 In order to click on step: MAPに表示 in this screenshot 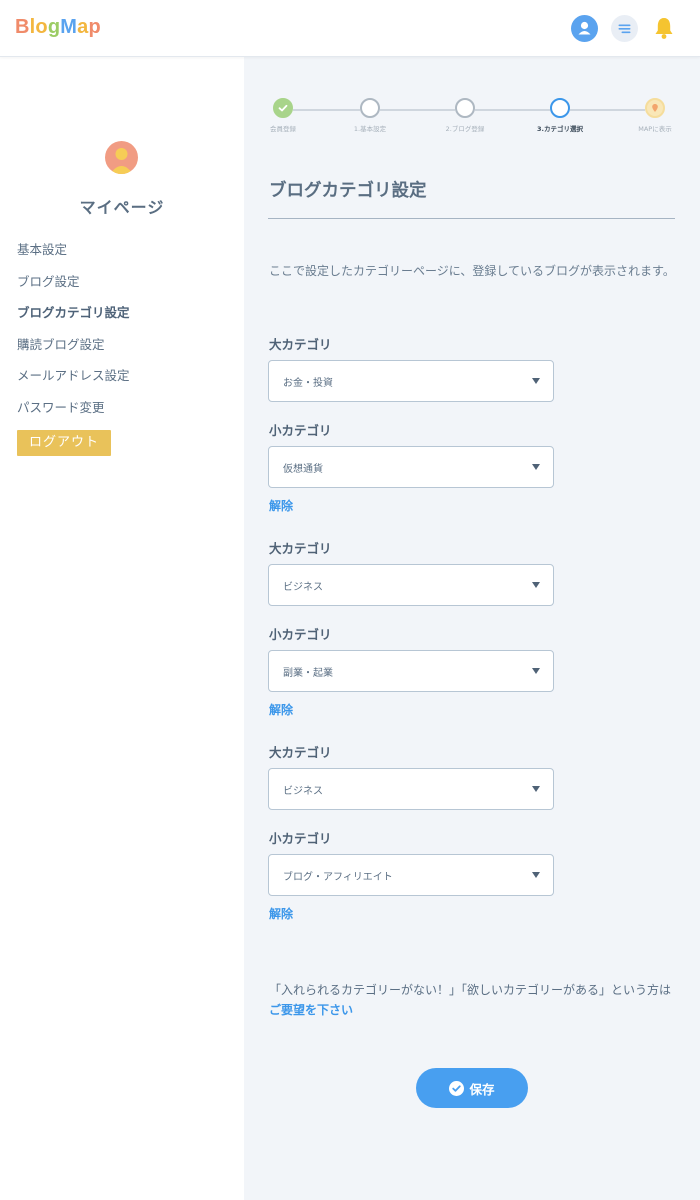, I will do `click(655, 115)`.